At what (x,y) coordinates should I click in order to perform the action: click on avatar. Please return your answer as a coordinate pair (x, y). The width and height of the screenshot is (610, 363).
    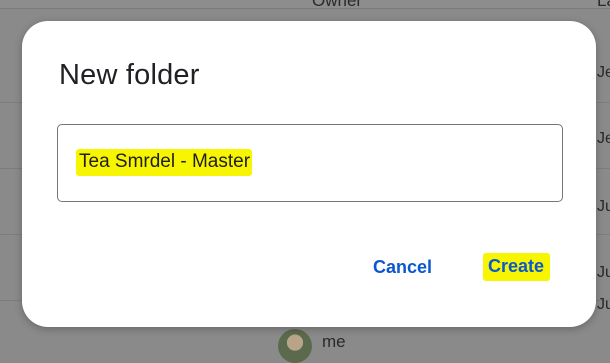
    Looking at the image, I should click on (295, 346).